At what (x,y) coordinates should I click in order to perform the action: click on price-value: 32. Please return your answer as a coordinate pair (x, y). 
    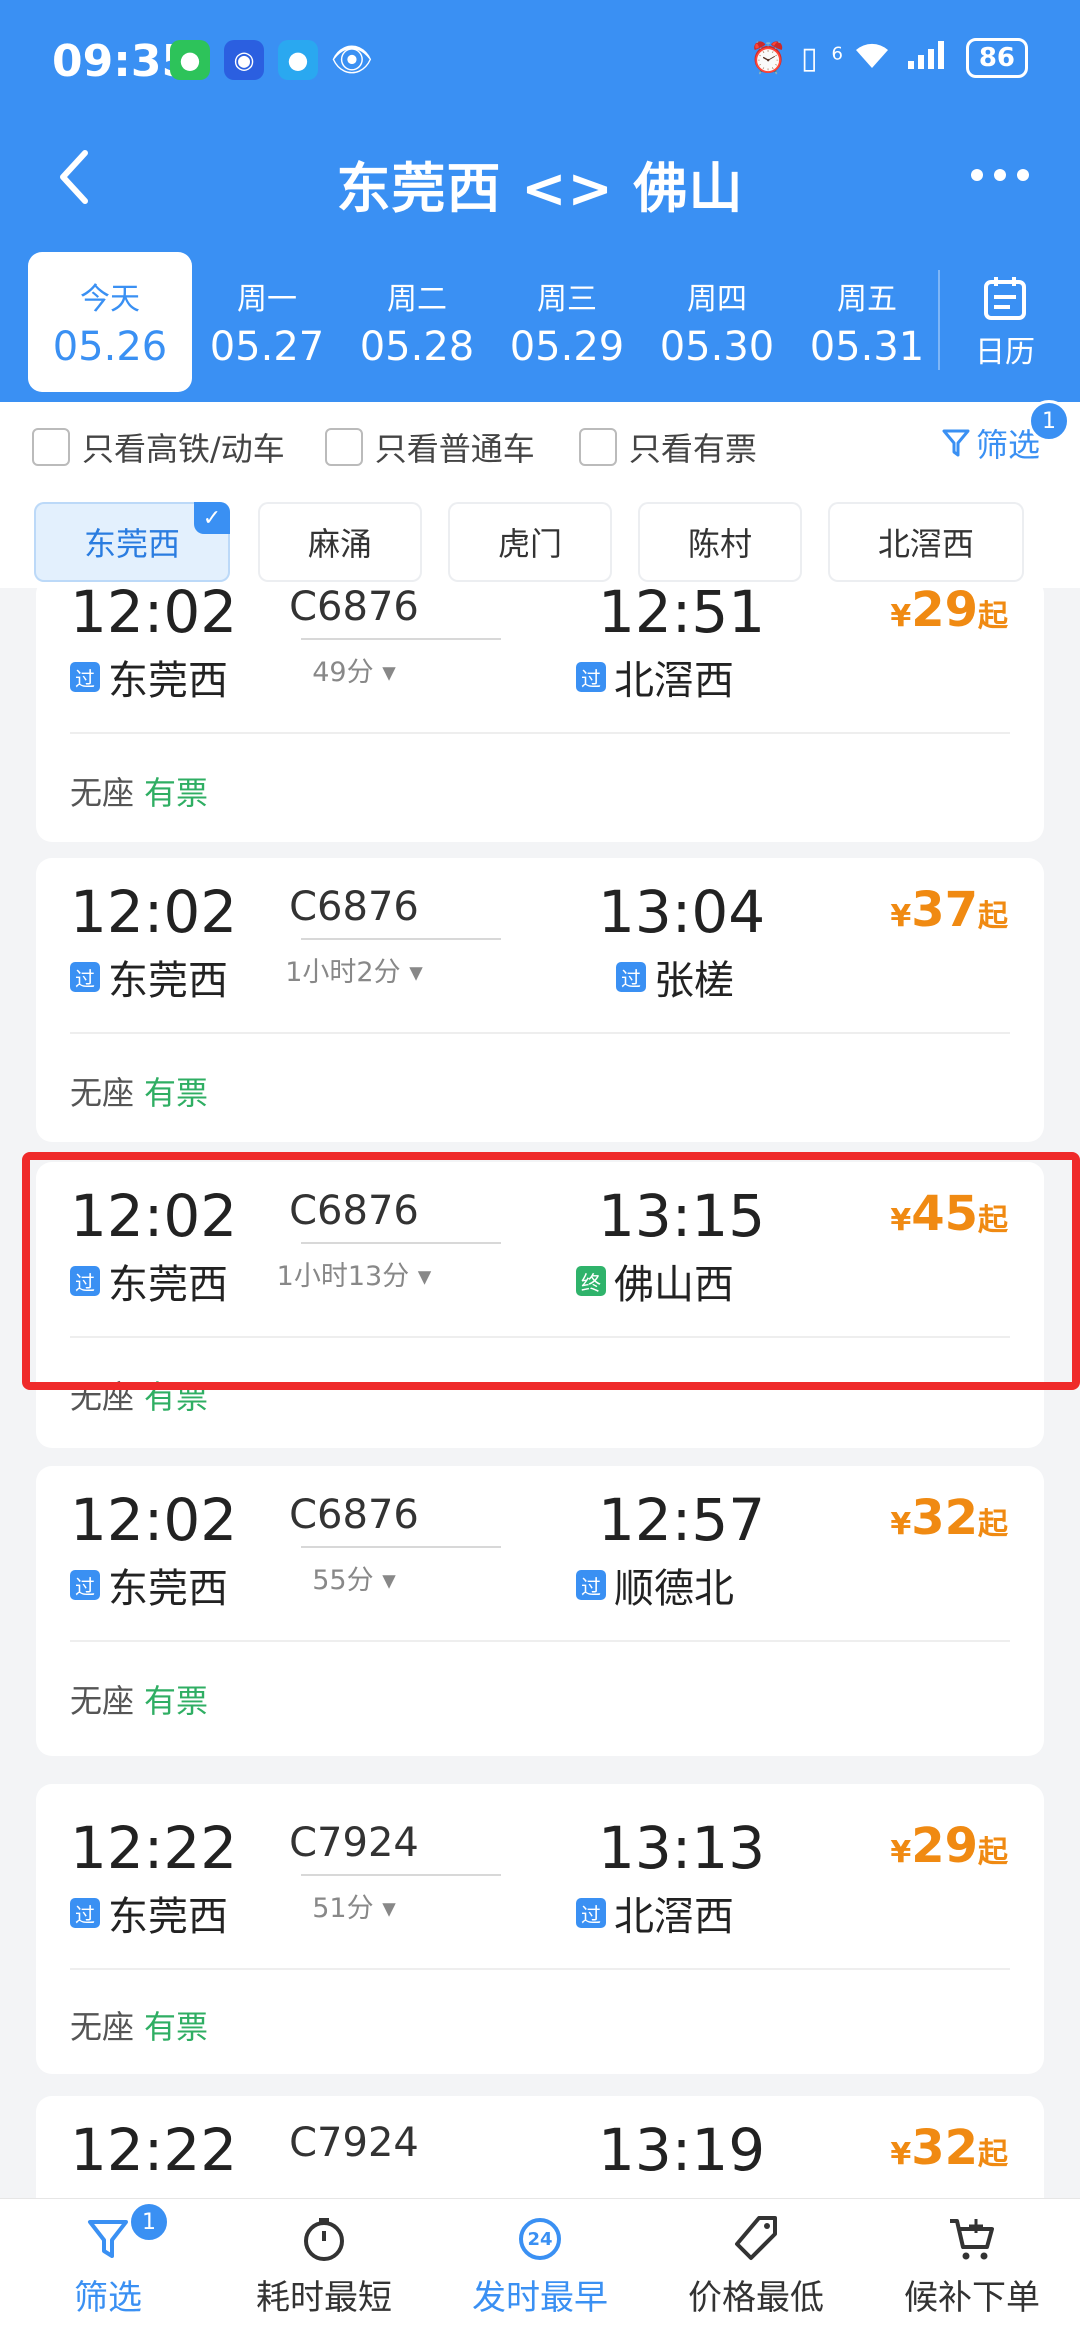
    Looking at the image, I should click on (944, 1518).